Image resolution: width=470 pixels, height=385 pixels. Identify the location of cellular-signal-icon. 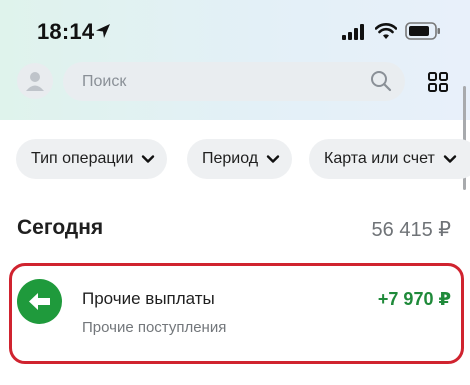
(353, 32).